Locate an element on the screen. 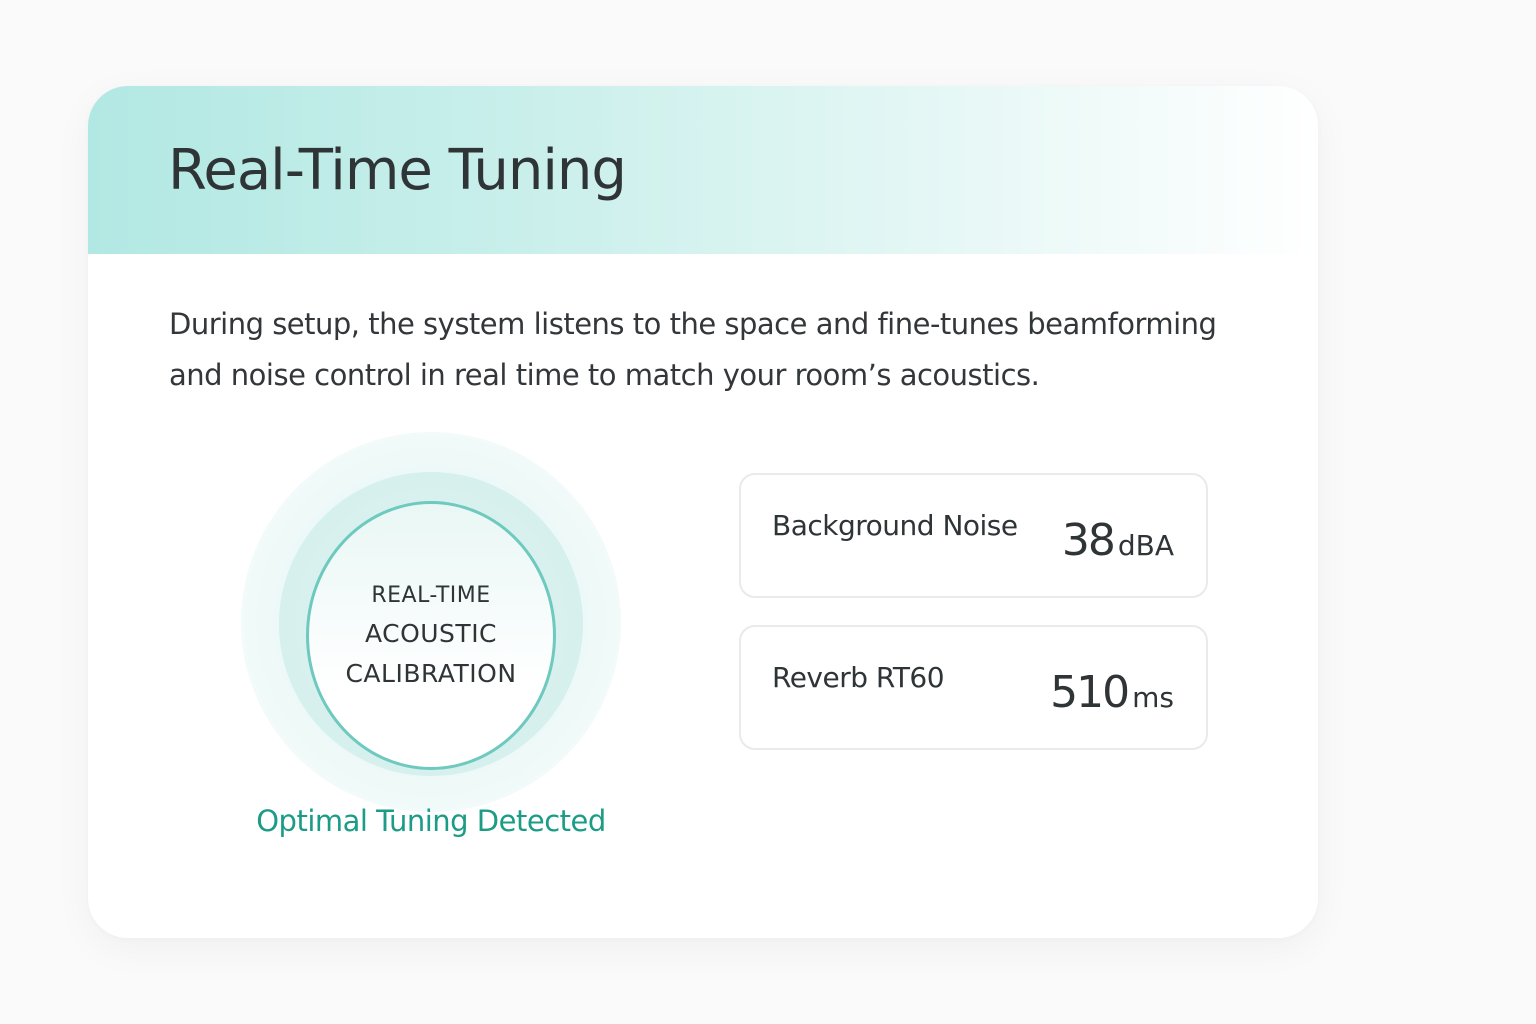 This screenshot has height=1024, width=1536. tuning-status-text: Optimal Tuning Detected is located at coordinates (431, 821).